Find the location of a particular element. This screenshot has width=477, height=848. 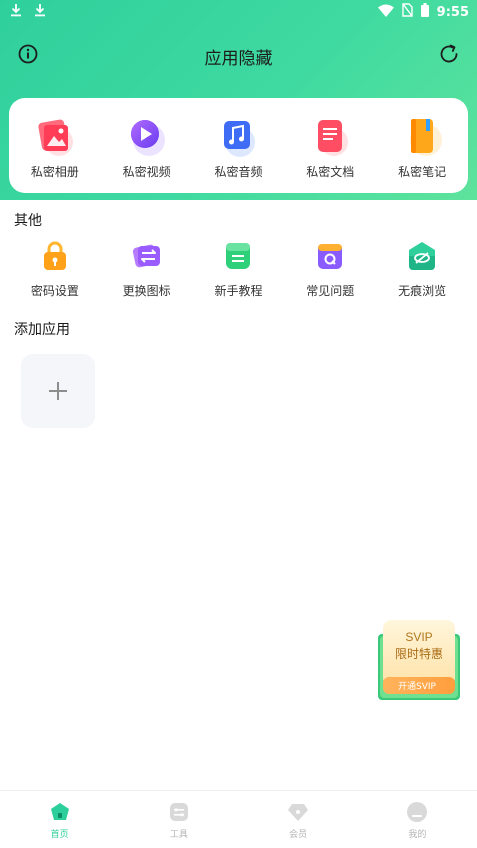

tab-tools-label: 工具 is located at coordinates (178, 835).